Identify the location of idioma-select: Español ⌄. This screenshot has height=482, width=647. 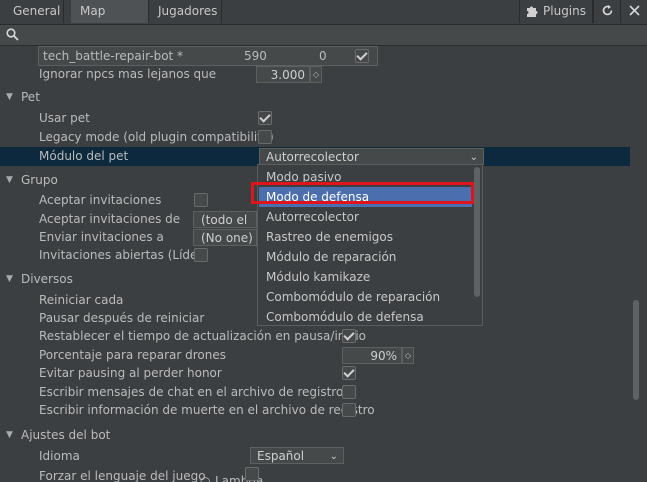
(297, 455).